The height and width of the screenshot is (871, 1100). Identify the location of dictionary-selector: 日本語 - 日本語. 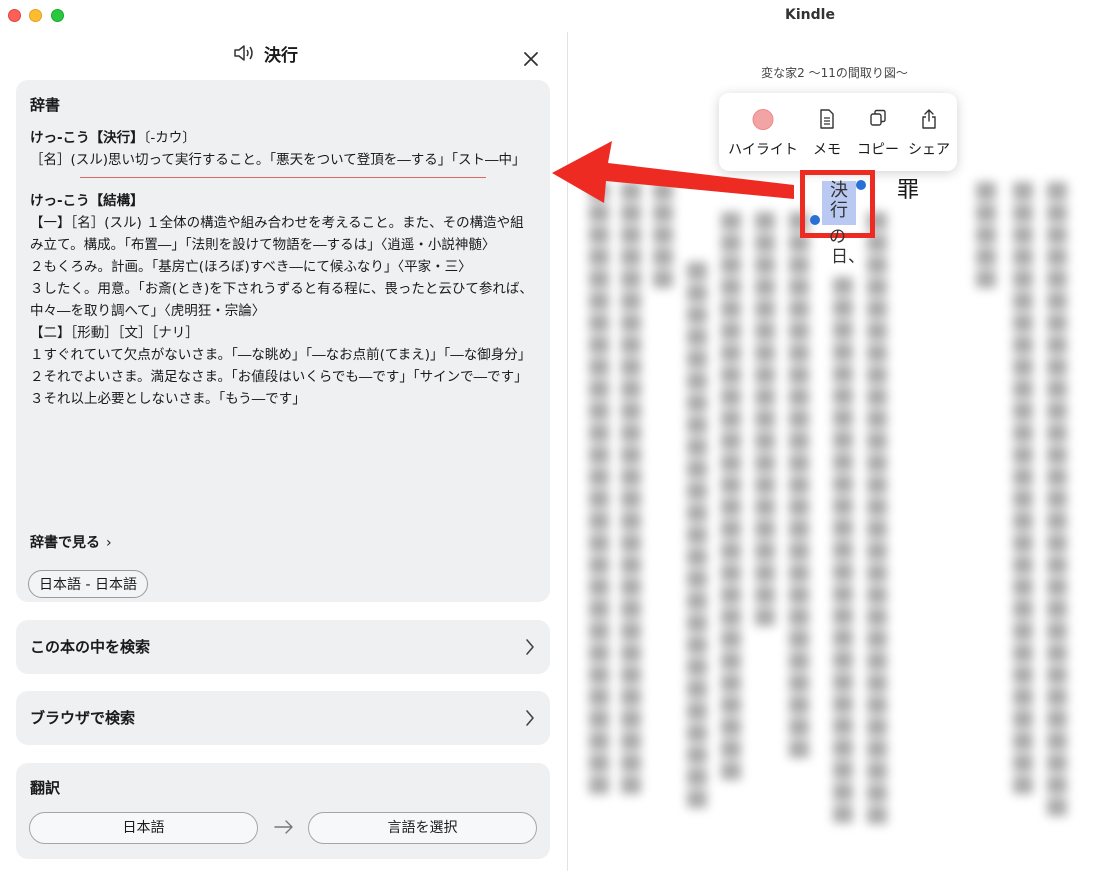
(88, 584).